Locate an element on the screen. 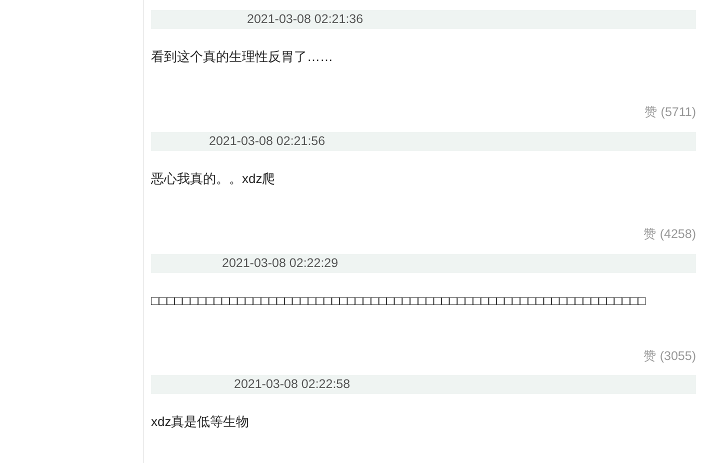 Image resolution: width=720 pixels, height=463 pixels. timestamp: 2021-03-08 02:22:58 is located at coordinates (292, 385).